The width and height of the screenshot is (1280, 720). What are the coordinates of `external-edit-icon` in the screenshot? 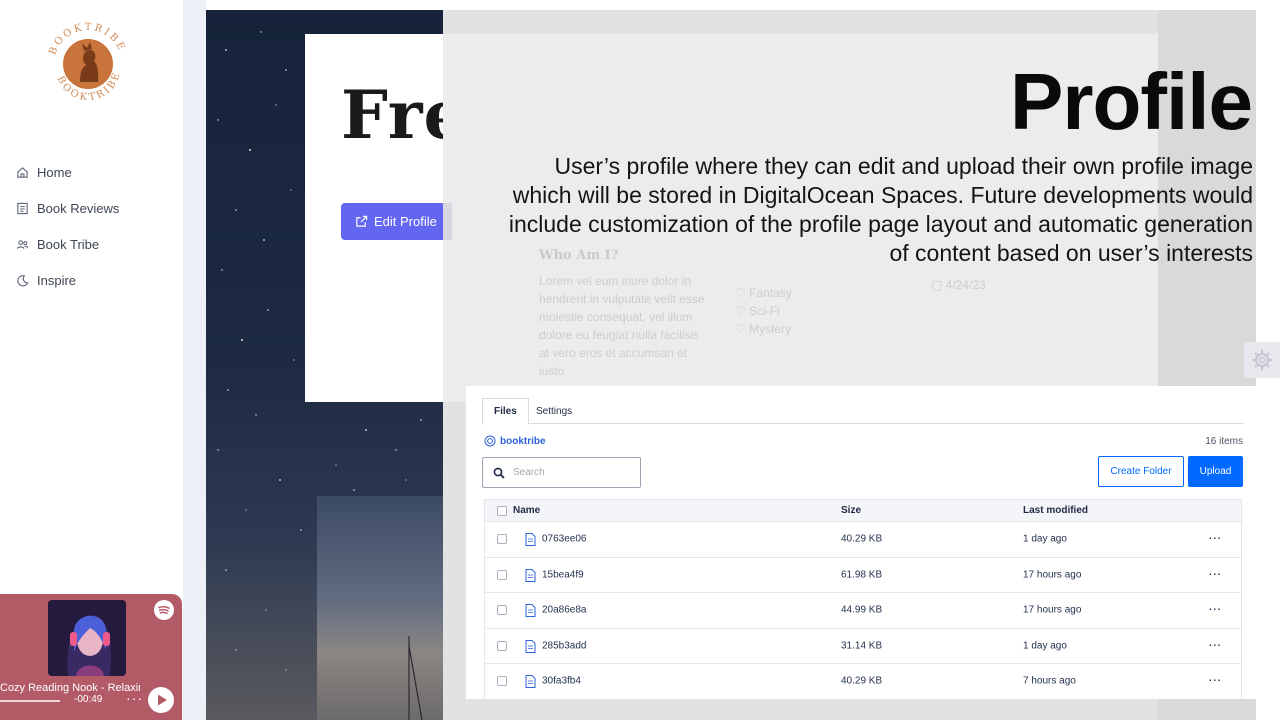 It's located at (362, 221).